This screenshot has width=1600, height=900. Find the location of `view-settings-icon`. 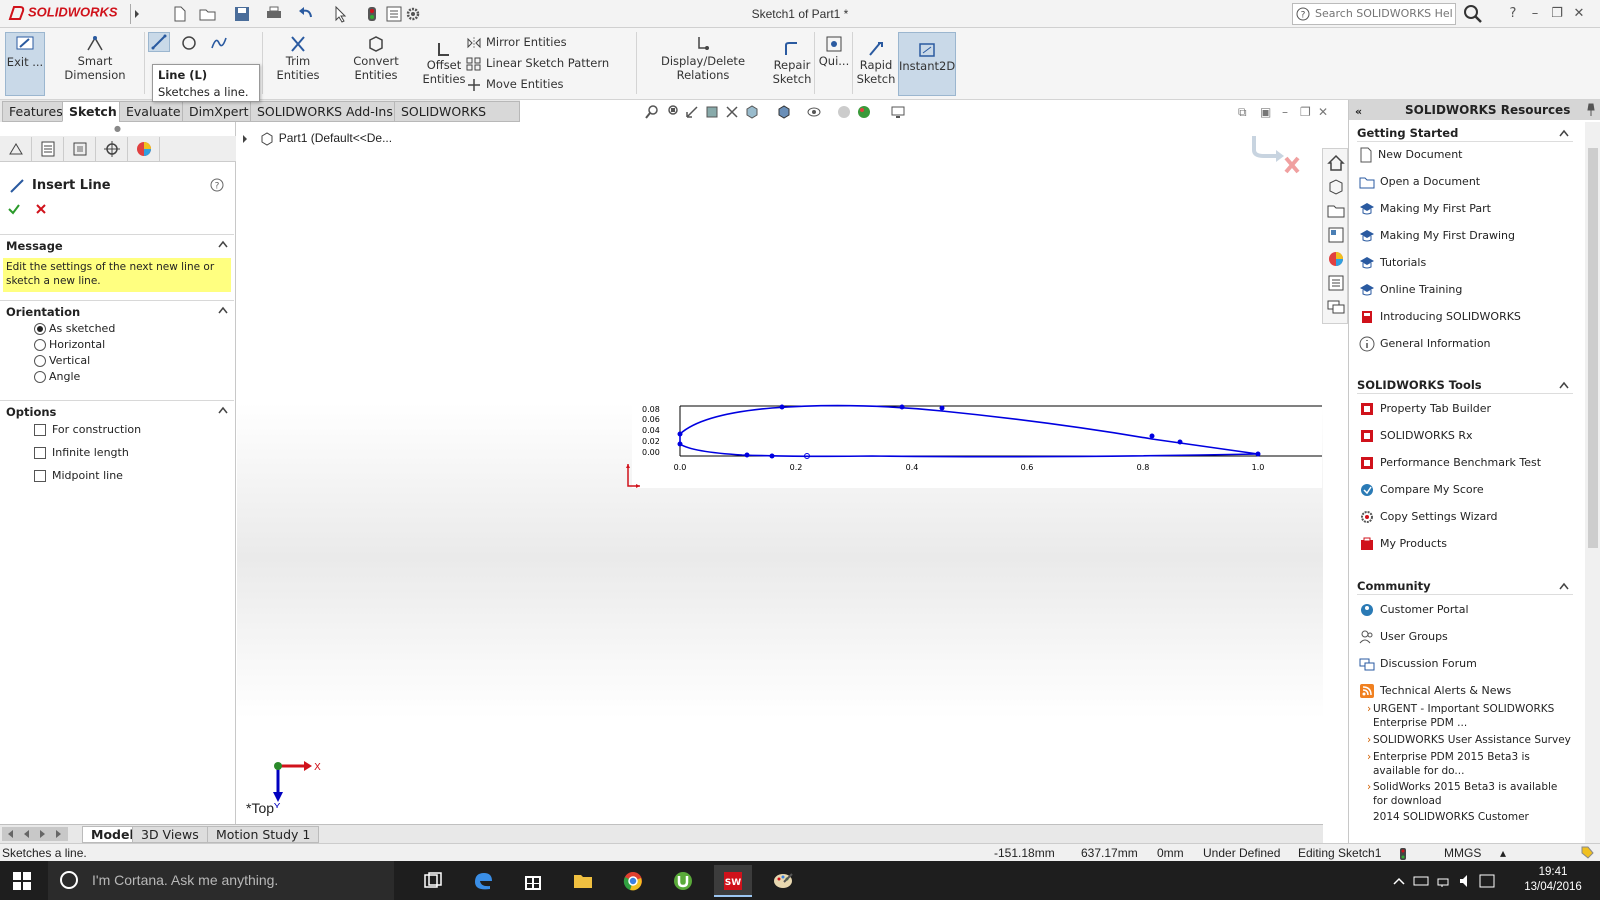

view-settings-icon is located at coordinates (898, 112).